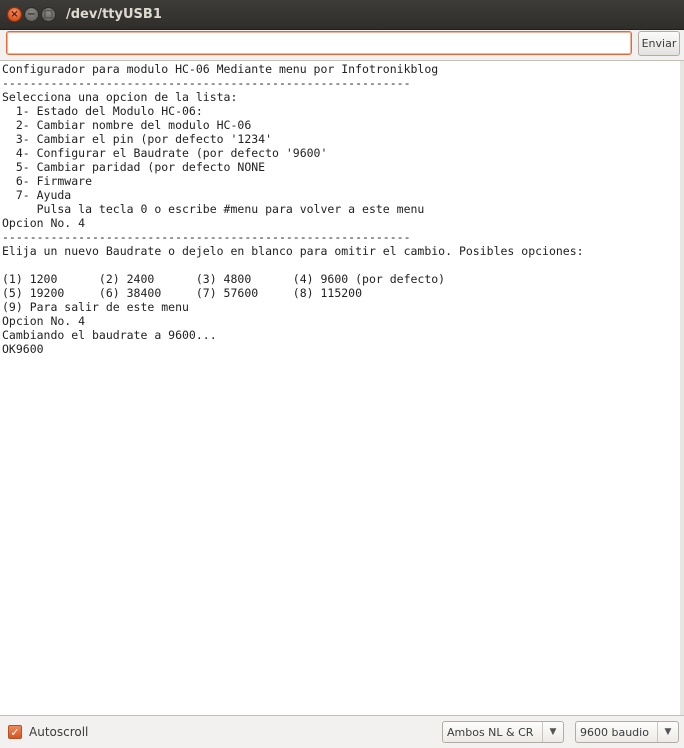 This screenshot has width=684, height=748. I want to click on scrollbar, so click(682, 388).